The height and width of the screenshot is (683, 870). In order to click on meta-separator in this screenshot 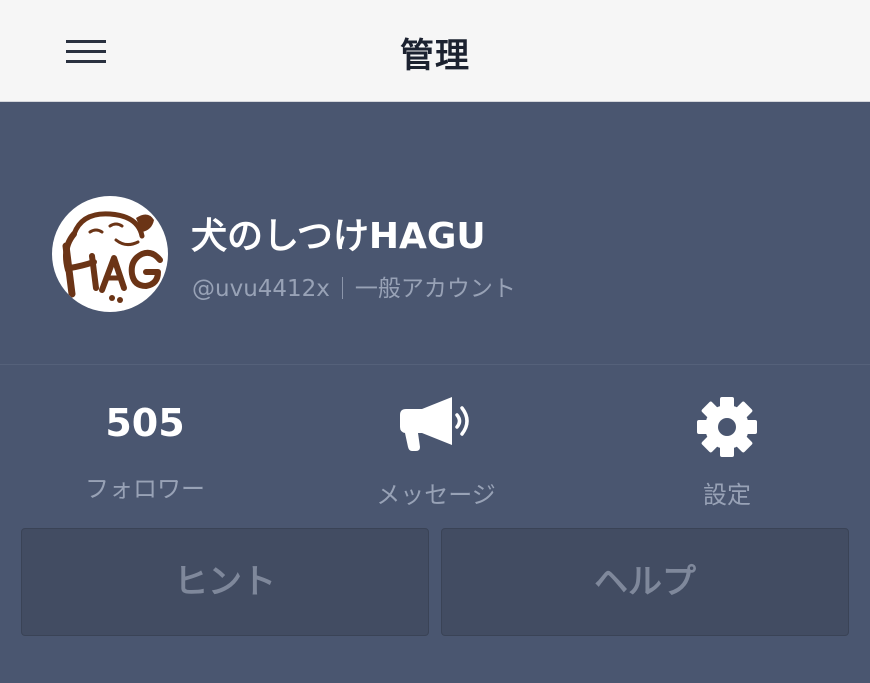, I will do `click(342, 288)`.